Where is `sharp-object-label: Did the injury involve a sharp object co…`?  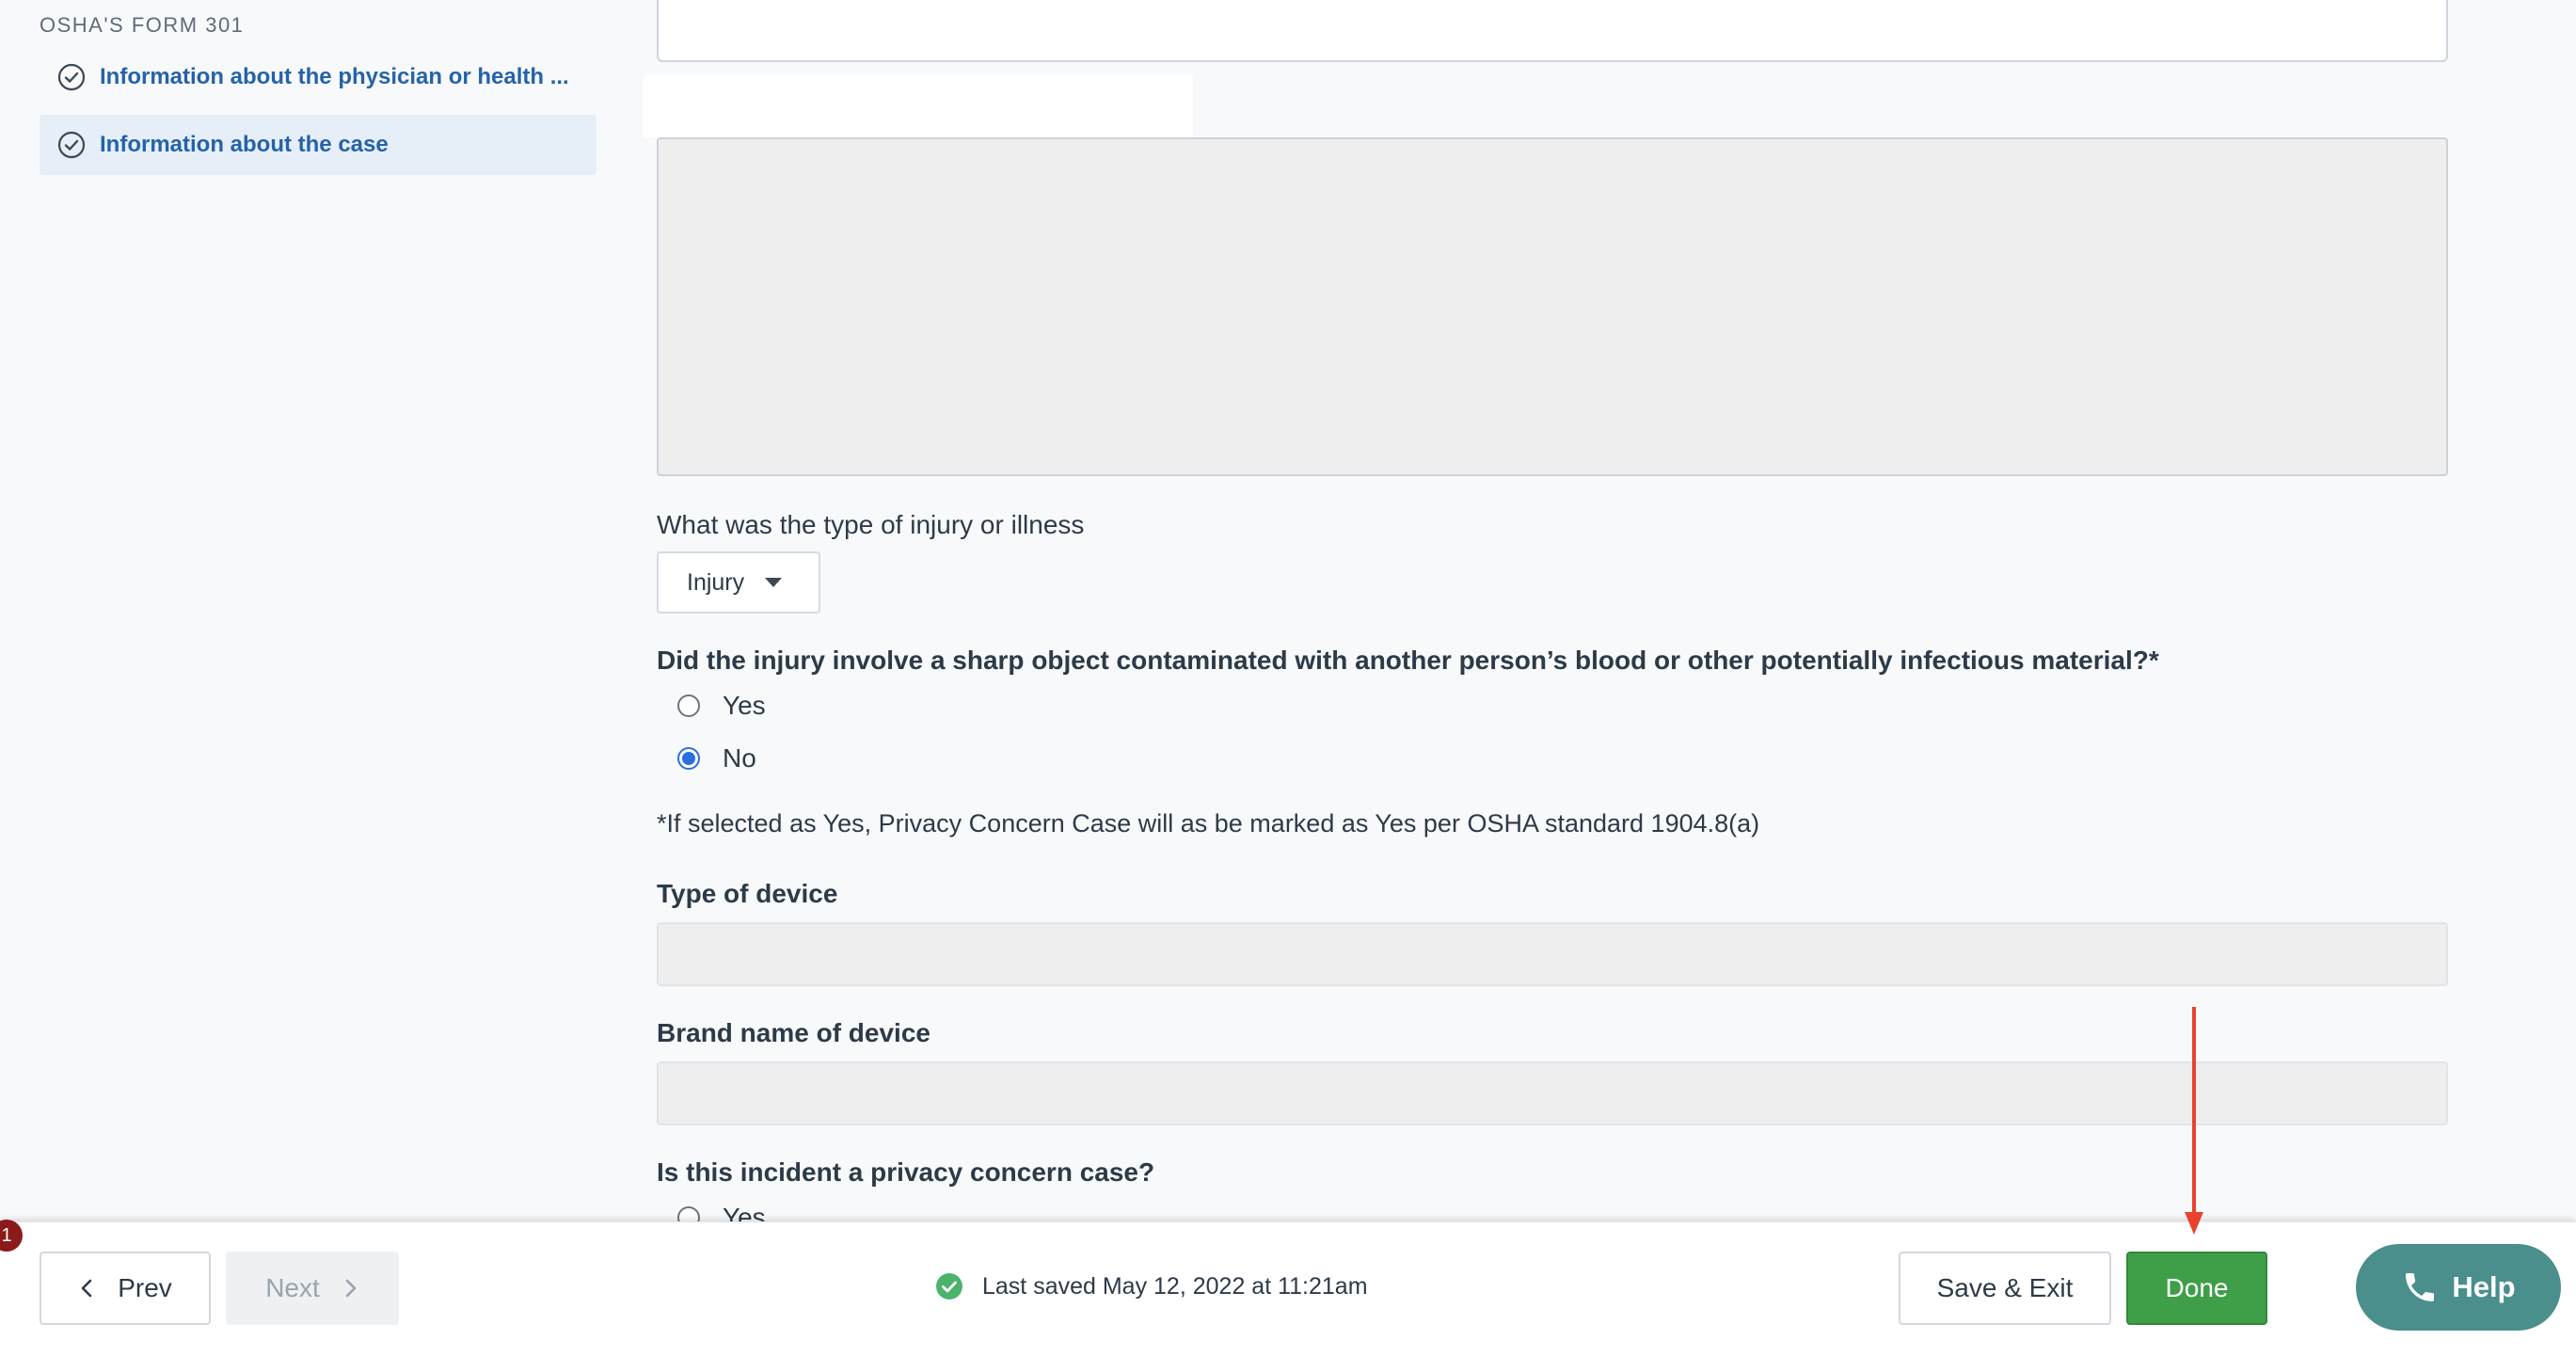 sharp-object-label: Did the injury involve a sharp object co… is located at coordinates (1408, 660).